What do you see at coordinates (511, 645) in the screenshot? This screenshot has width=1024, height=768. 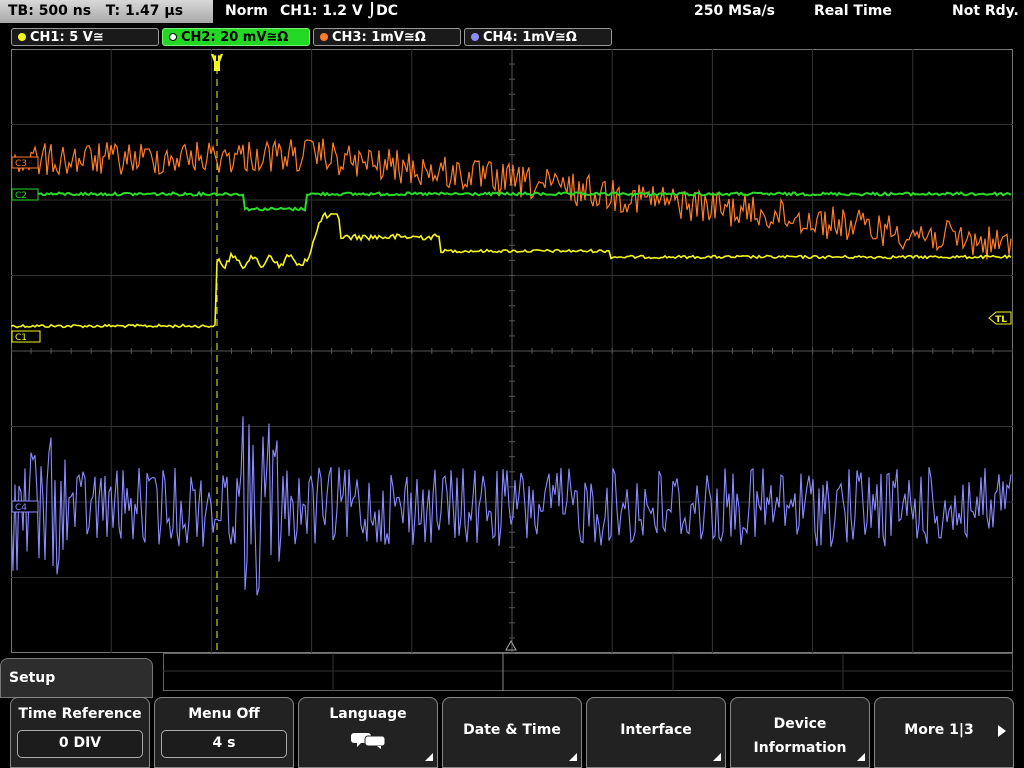 I see `center-position-marker` at bounding box center [511, 645].